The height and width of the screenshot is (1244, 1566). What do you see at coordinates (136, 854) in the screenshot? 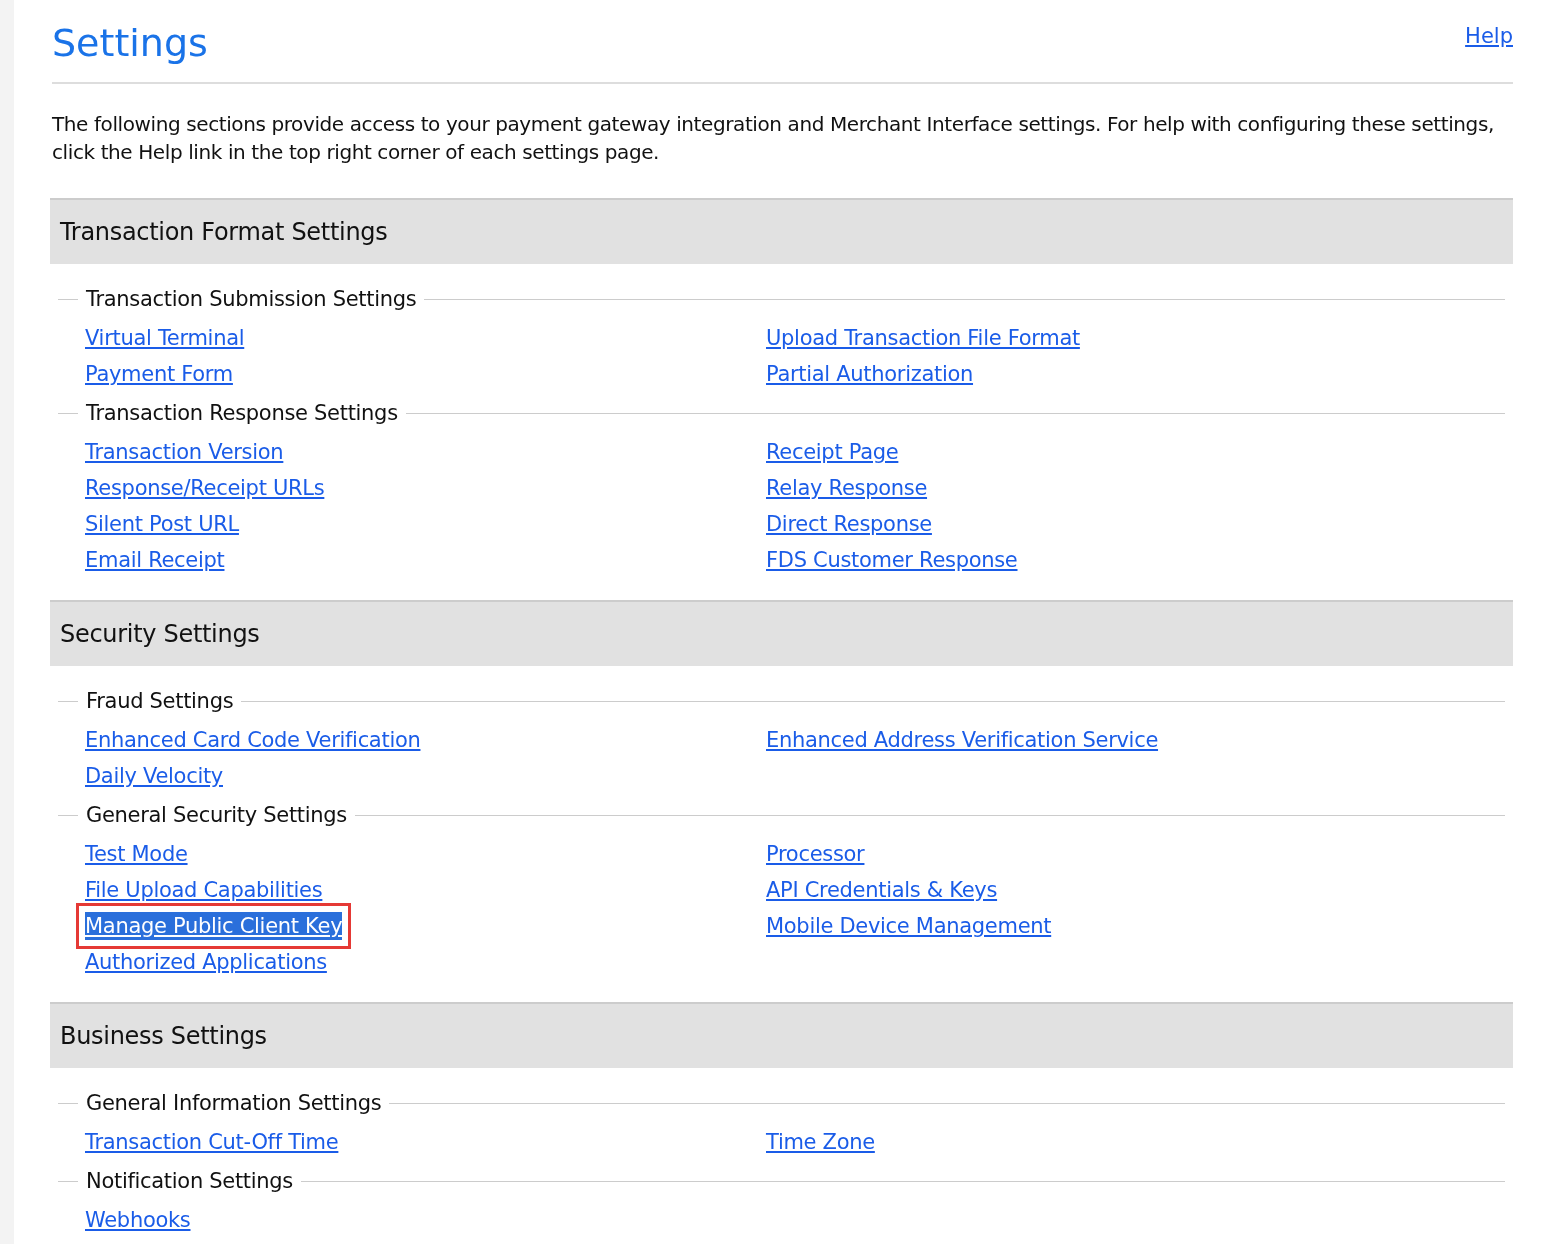
I see `settings-link: Test Mode` at bounding box center [136, 854].